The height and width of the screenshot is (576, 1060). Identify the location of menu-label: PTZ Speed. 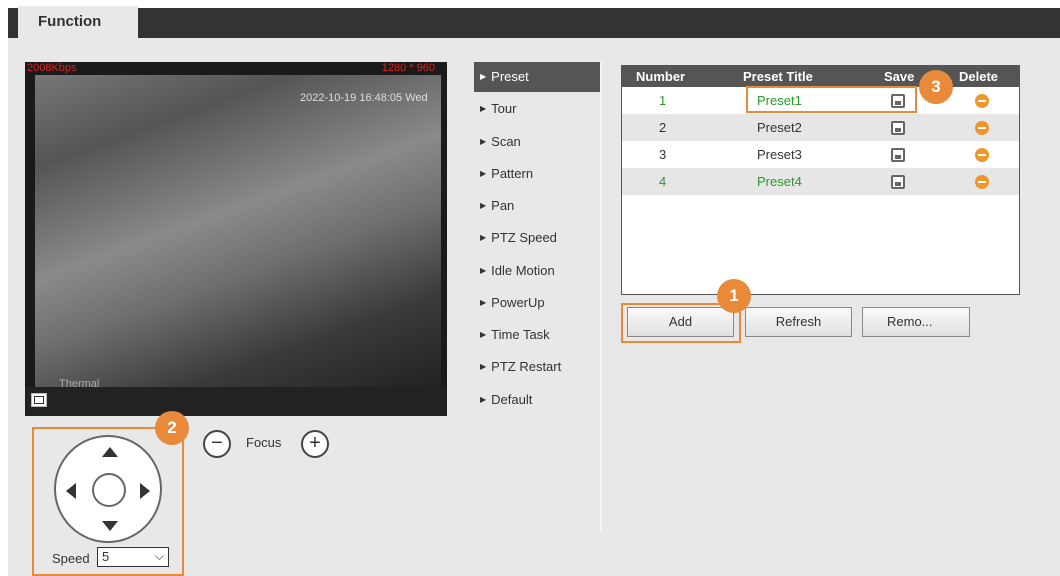
(524, 237).